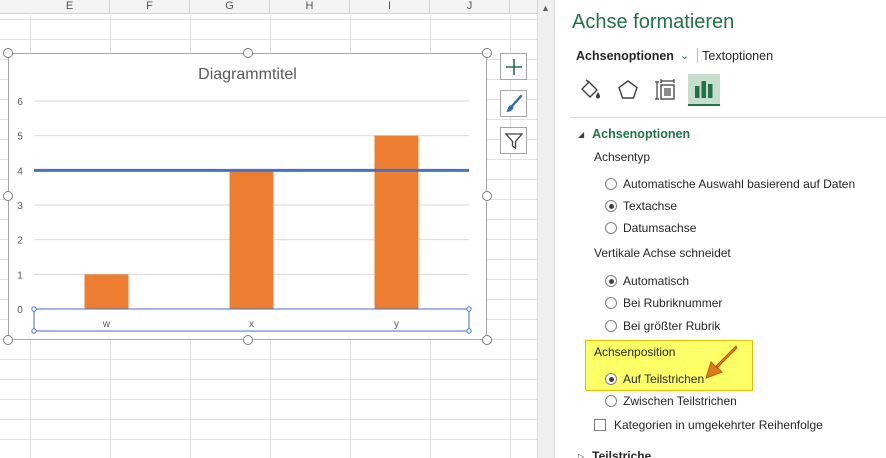  Describe the element at coordinates (680, 401) in the screenshot. I see `option-between-tick-marks-label: Zwischen Teilstrichen` at that location.